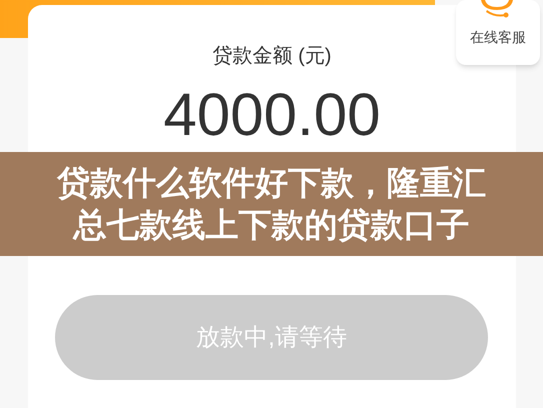 Image resolution: width=543 pixels, height=408 pixels. Describe the element at coordinates (271, 183) in the screenshot. I see `banner-title-line: 贷款什么软件好下款，隆重汇` at that location.